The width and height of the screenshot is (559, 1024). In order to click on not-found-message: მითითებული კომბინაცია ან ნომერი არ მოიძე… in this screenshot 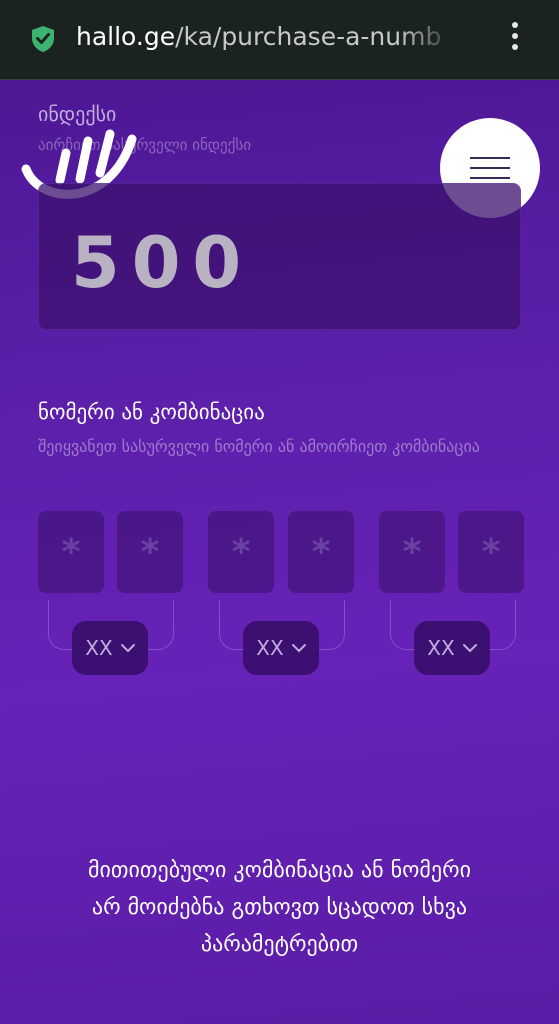, I will do `click(279, 907)`.